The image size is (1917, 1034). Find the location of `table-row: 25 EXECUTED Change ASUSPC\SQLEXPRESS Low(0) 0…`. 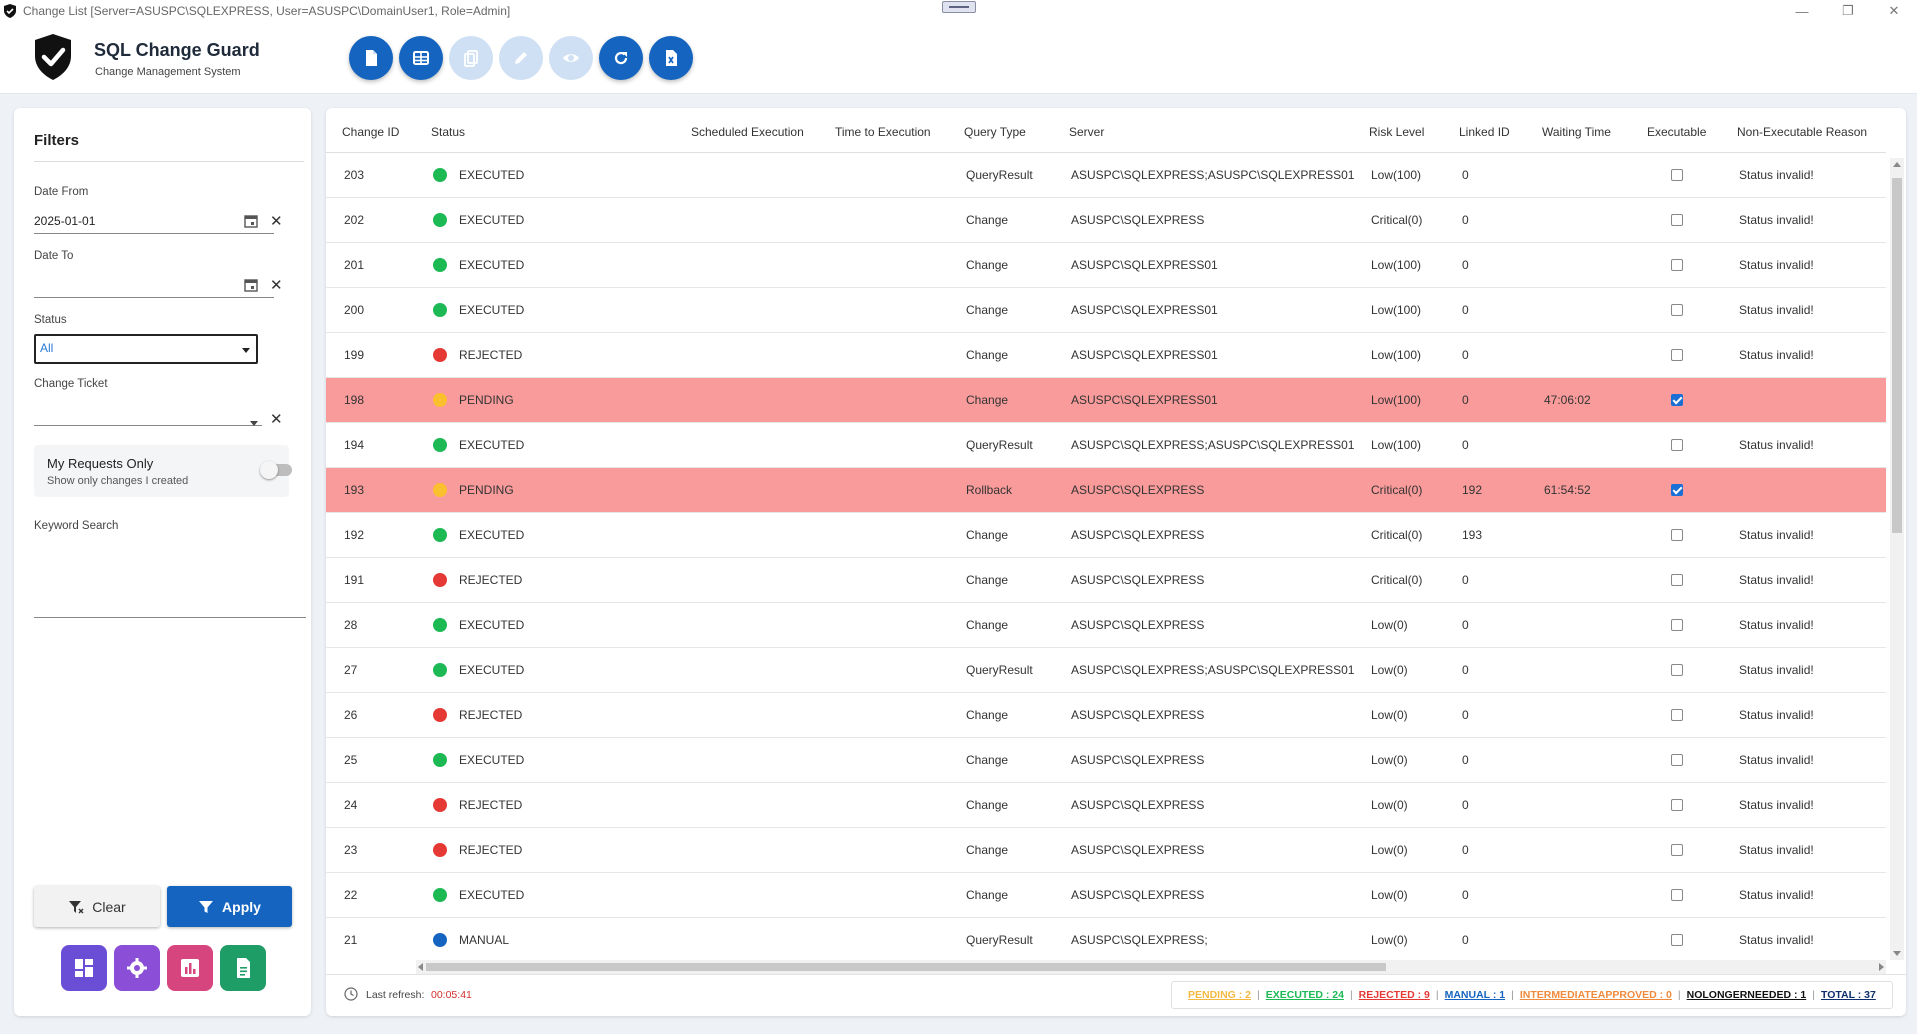

table-row: 25 EXECUTED Change ASUSPC\SQLEXPRESS Low(0) 0… is located at coordinates (1106, 760).